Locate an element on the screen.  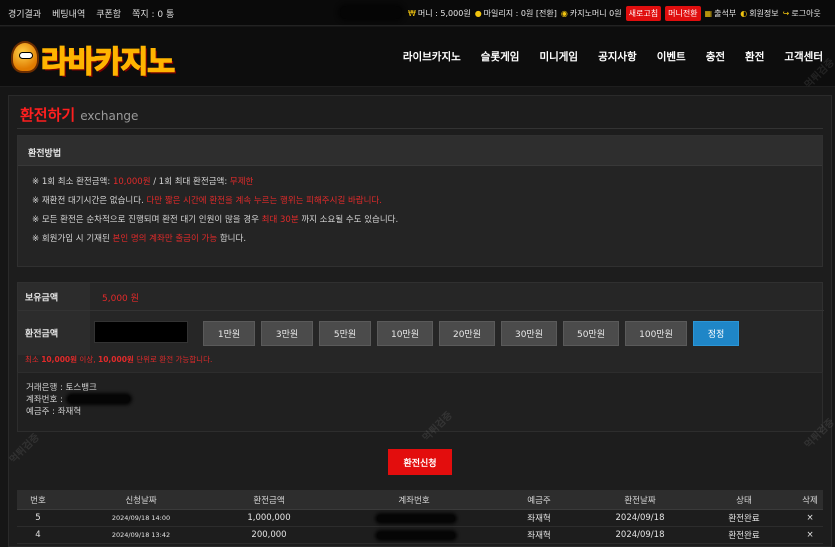
nav-live-casino: 라이브카지노 is located at coordinates (432, 56).